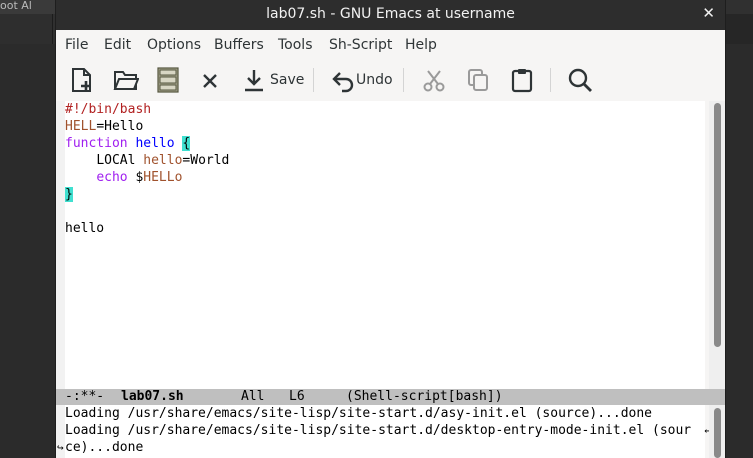  I want to click on paste-button, so click(522, 80).